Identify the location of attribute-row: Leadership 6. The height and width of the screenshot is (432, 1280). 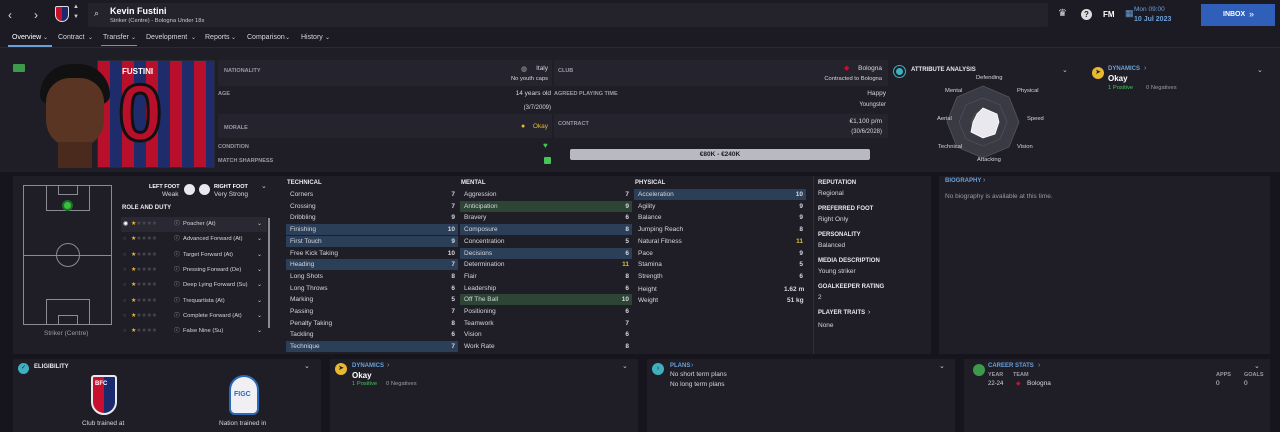
(546, 288).